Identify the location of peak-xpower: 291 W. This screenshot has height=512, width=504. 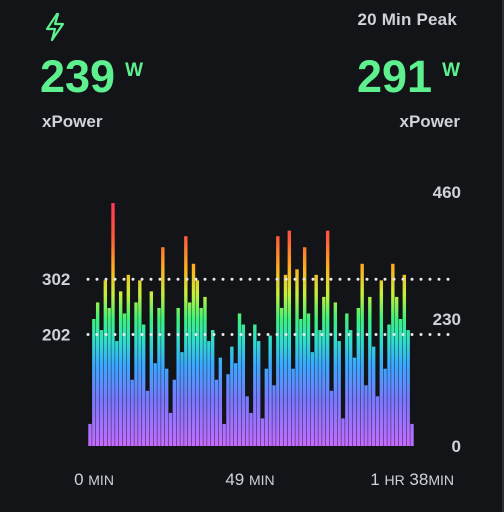
(408, 77).